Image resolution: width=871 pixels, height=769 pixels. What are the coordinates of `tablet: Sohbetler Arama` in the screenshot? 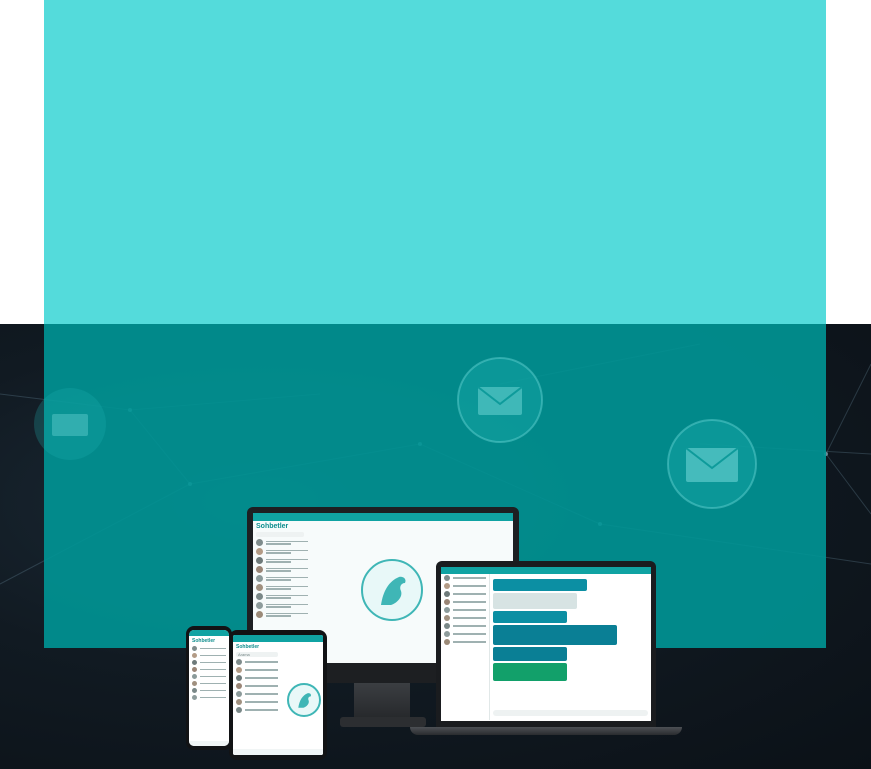 It's located at (278, 695).